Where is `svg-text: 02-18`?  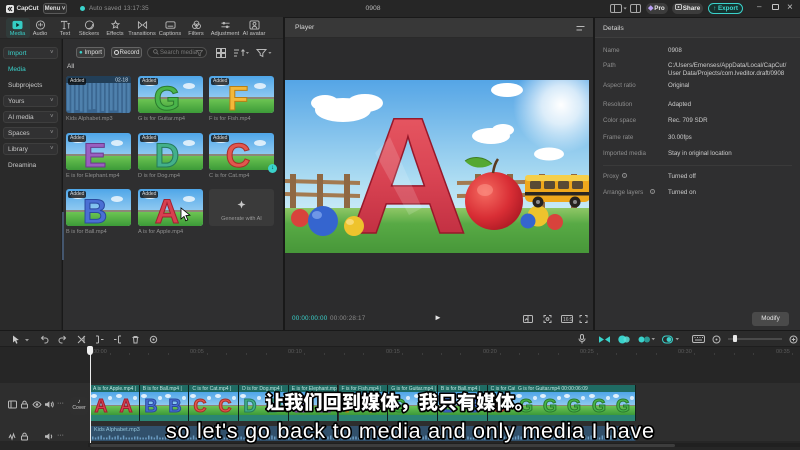
svg-text: 02-18 is located at coordinates (121, 81).